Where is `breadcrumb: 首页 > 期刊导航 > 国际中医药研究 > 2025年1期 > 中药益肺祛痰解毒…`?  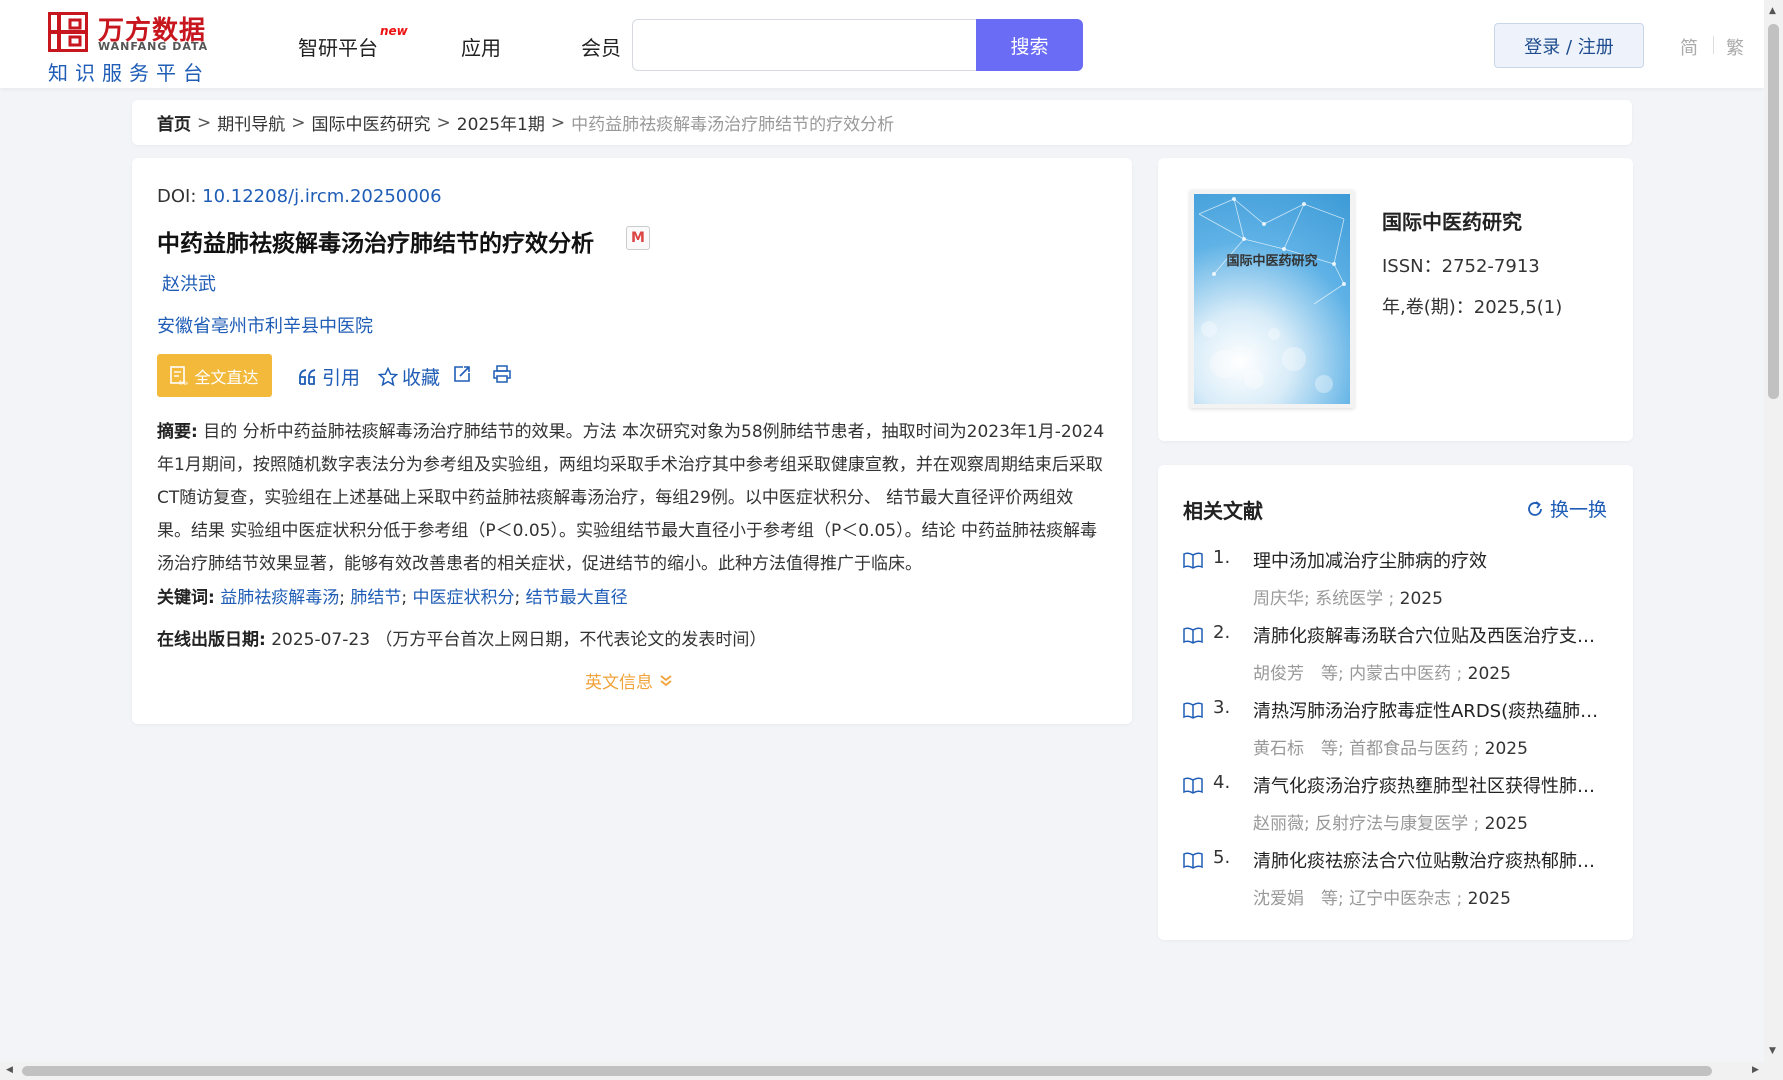 breadcrumb: 首页 > 期刊导航 > 国际中医药研究 > 2025年1期 > 中药益肺祛痰解毒… is located at coordinates (882, 122).